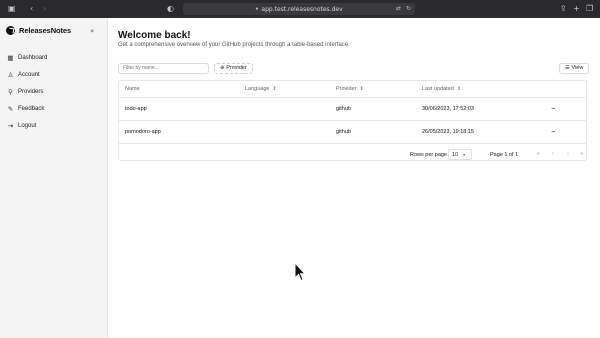  Describe the element at coordinates (154, 35) in the screenshot. I see `page-title: Welcome back!` at that location.